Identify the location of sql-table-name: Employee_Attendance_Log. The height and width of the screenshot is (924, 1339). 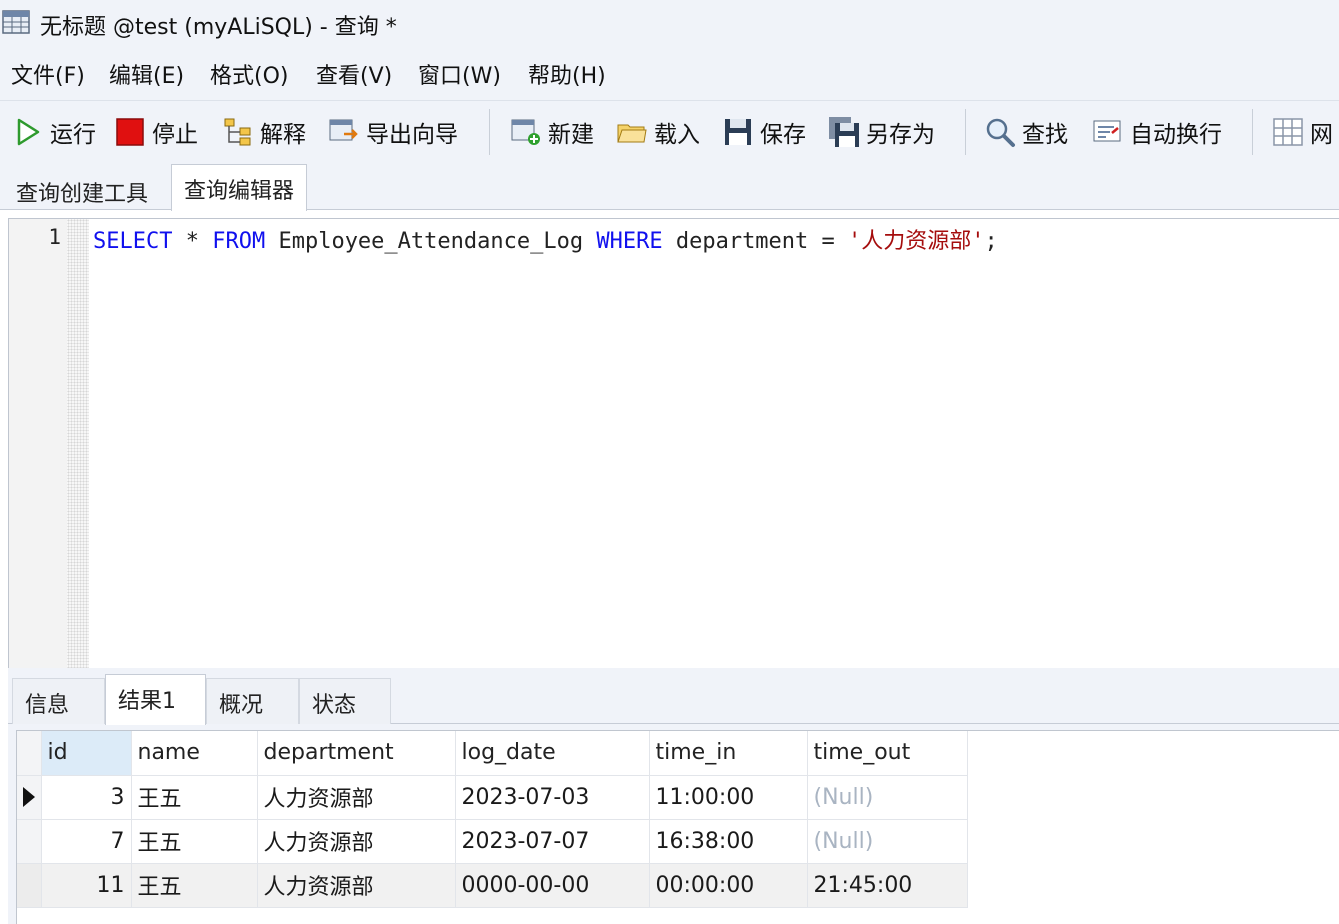
(431, 241).